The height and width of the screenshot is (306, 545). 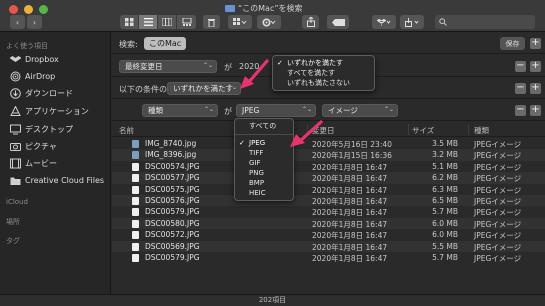 I want to click on window-title-text: “このMac”を検索, so click(x=270, y=8).